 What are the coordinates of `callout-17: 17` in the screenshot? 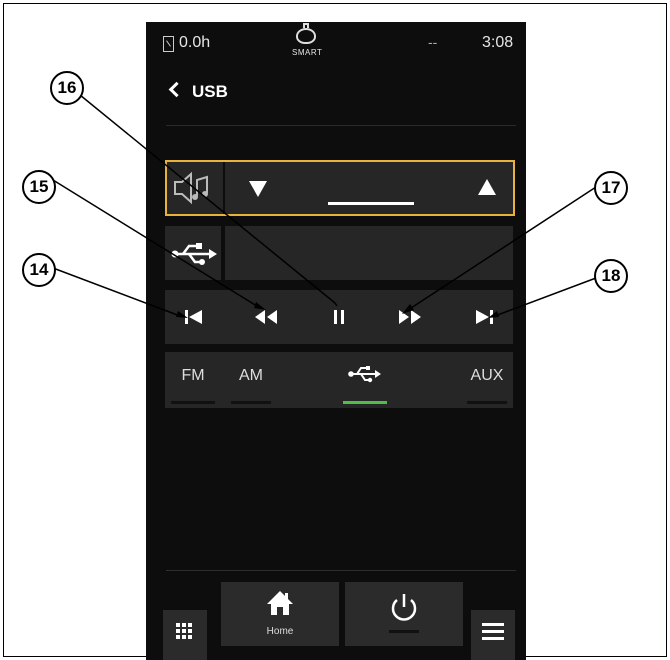 It's located at (611, 188).